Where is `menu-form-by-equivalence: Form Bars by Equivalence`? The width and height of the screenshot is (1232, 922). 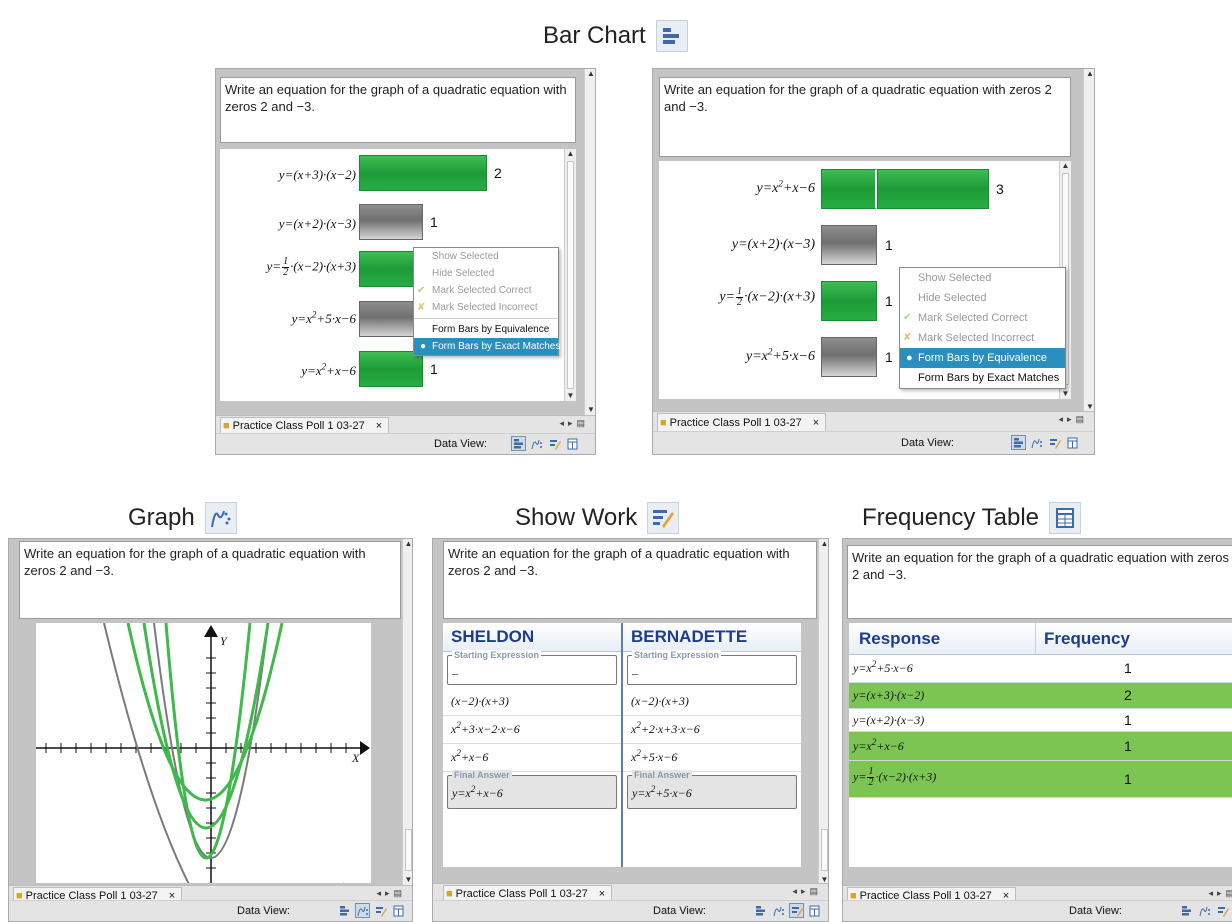
menu-form-by-equivalence: Form Bars by Equivalence is located at coordinates (486, 329).